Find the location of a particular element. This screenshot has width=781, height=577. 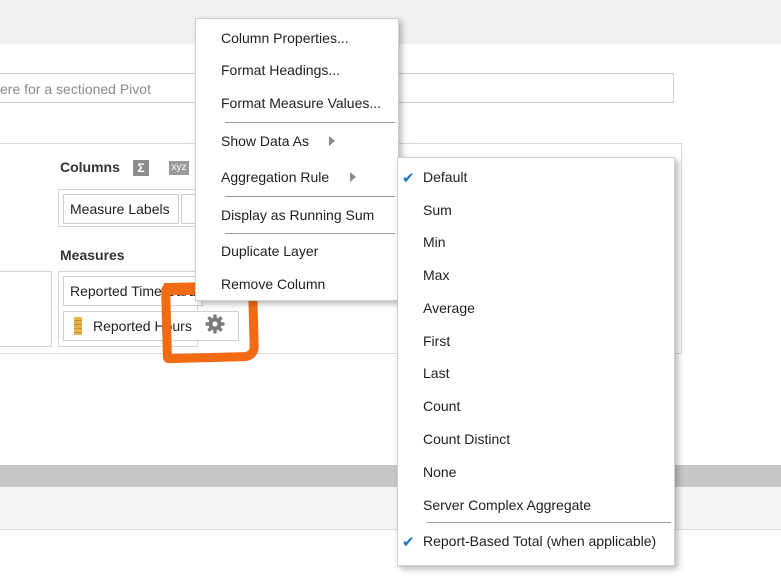

menu-item-label: Count is located at coordinates (442, 406).